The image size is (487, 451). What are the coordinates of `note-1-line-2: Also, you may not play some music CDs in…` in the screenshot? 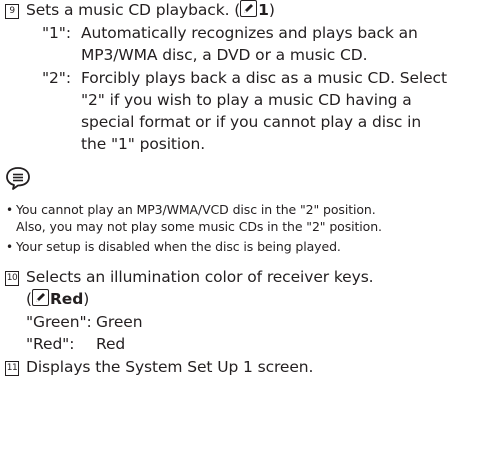 It's located at (199, 226).